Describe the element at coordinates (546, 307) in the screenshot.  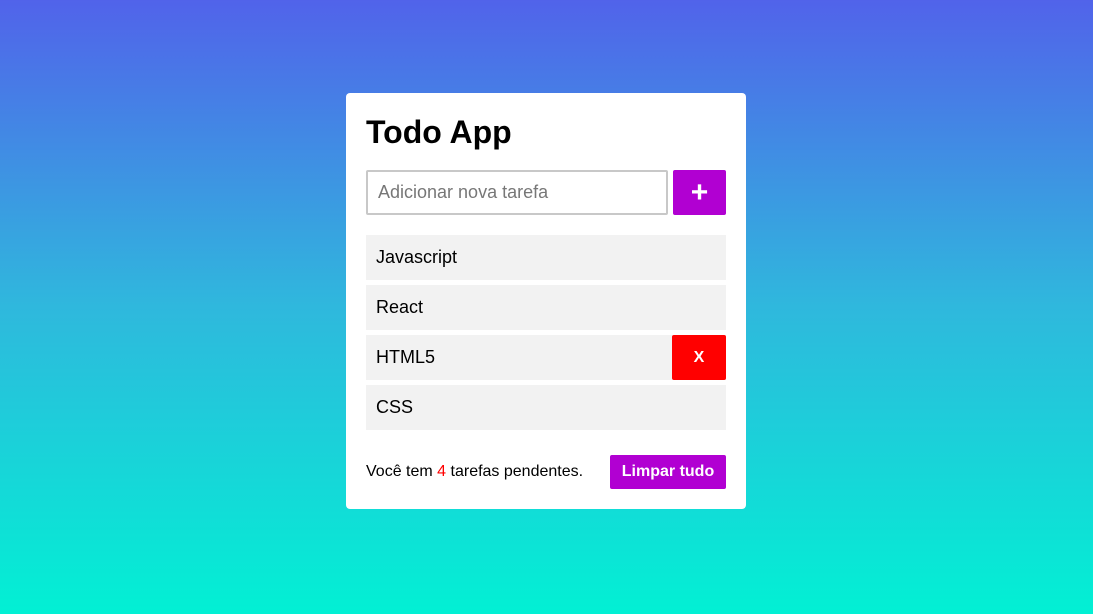
I see `todo-item-react: React` at that location.